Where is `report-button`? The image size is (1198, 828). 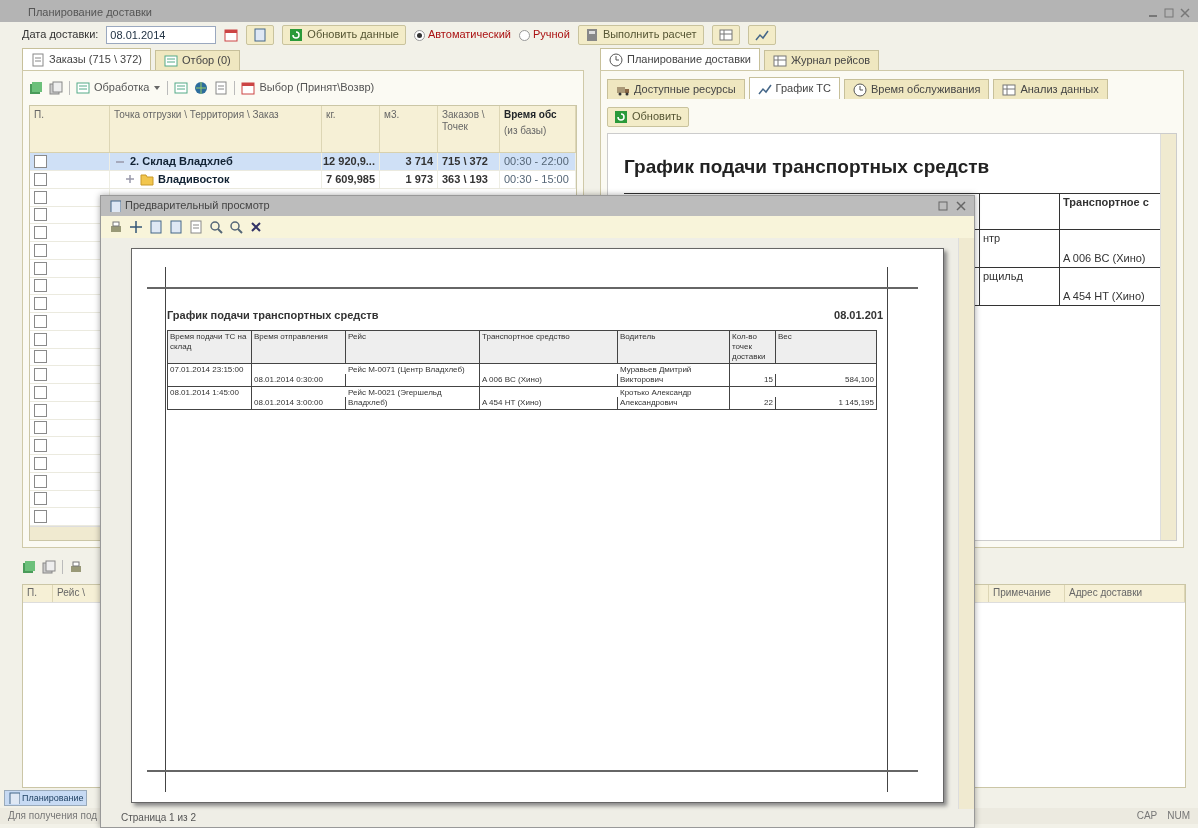
report-button is located at coordinates (761, 35).